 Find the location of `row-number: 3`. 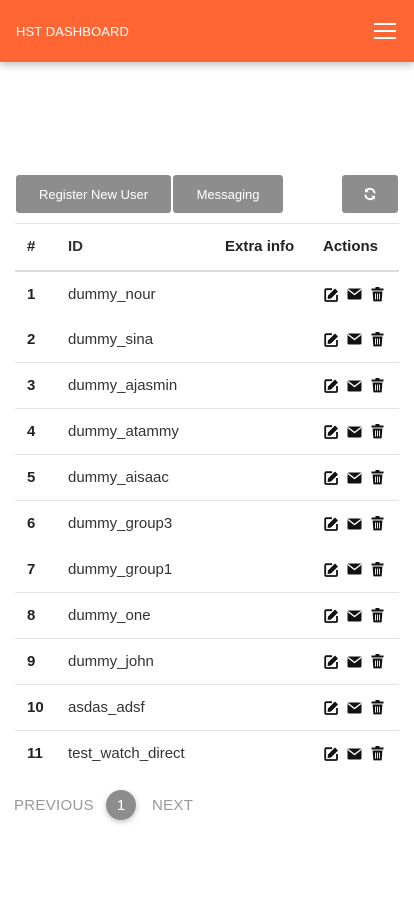

row-number: 3 is located at coordinates (35, 385).